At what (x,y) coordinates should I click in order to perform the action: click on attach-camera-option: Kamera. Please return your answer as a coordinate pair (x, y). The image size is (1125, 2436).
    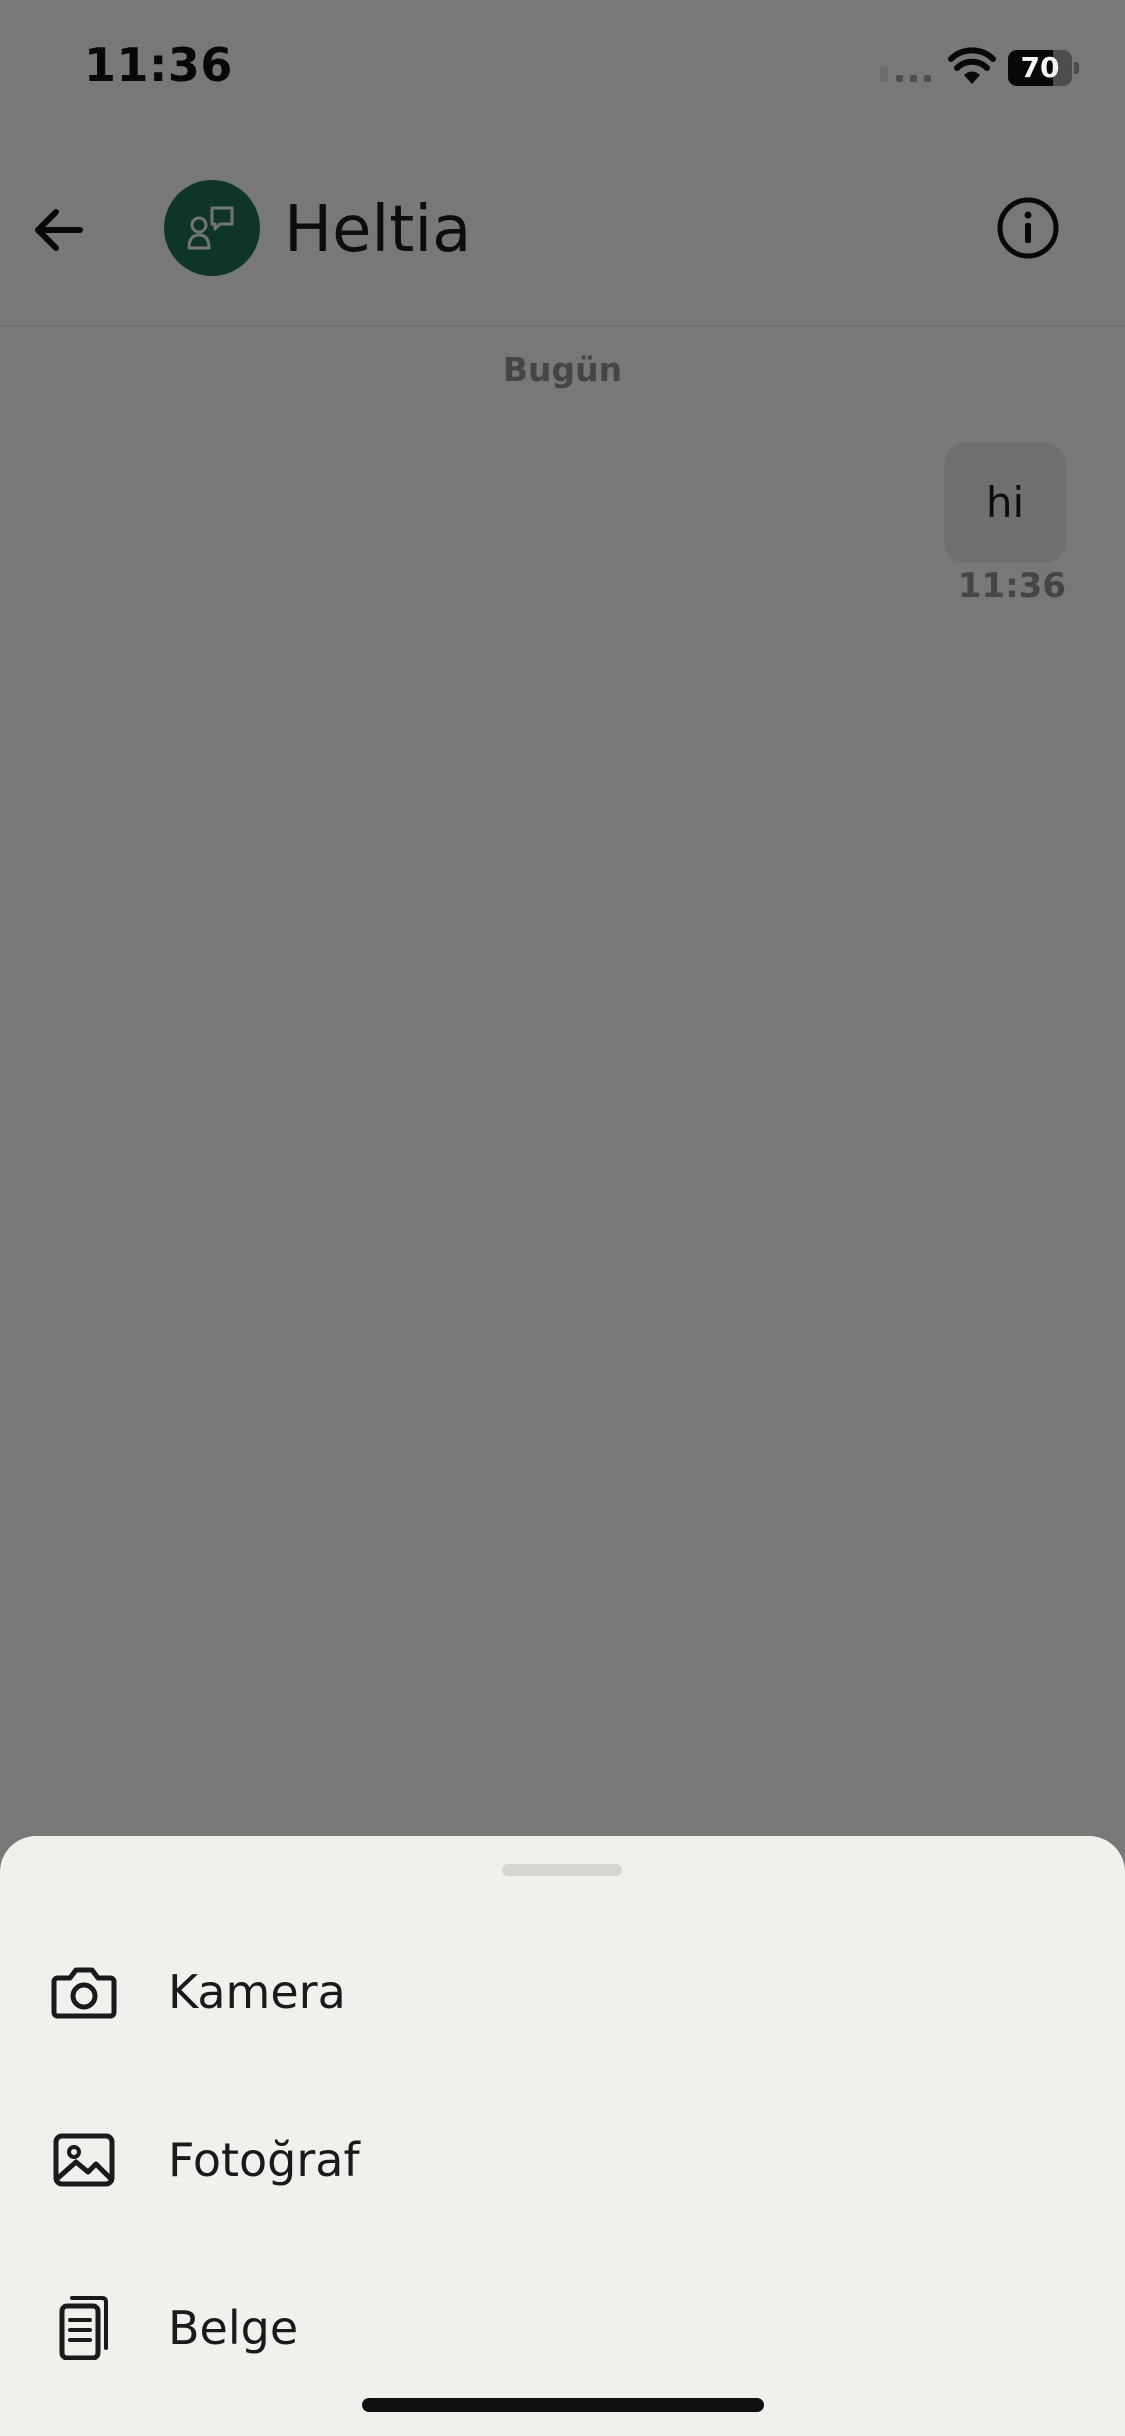
    Looking at the image, I should click on (562, 1992).